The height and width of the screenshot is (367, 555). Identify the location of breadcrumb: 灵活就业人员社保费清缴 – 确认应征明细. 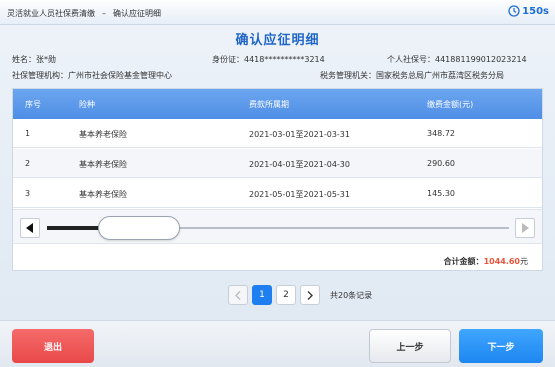
(84, 13).